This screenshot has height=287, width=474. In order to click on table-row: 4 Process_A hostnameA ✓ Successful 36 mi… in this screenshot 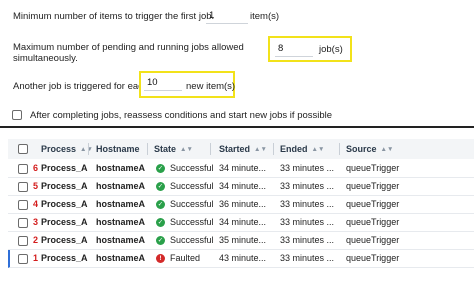, I will do `click(241, 205)`.